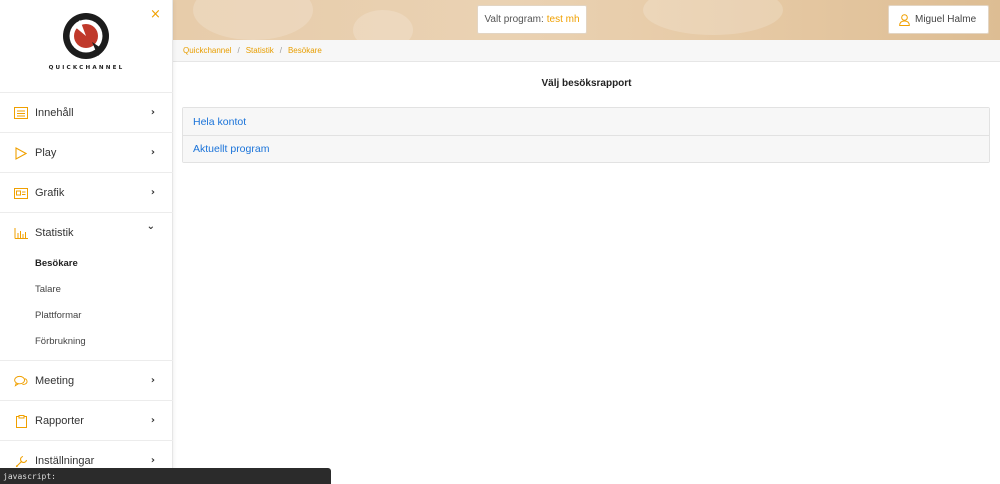 This screenshot has height=484, width=1000. Describe the element at coordinates (946, 19) in the screenshot. I see `user-name: Miguel Halme` at that location.